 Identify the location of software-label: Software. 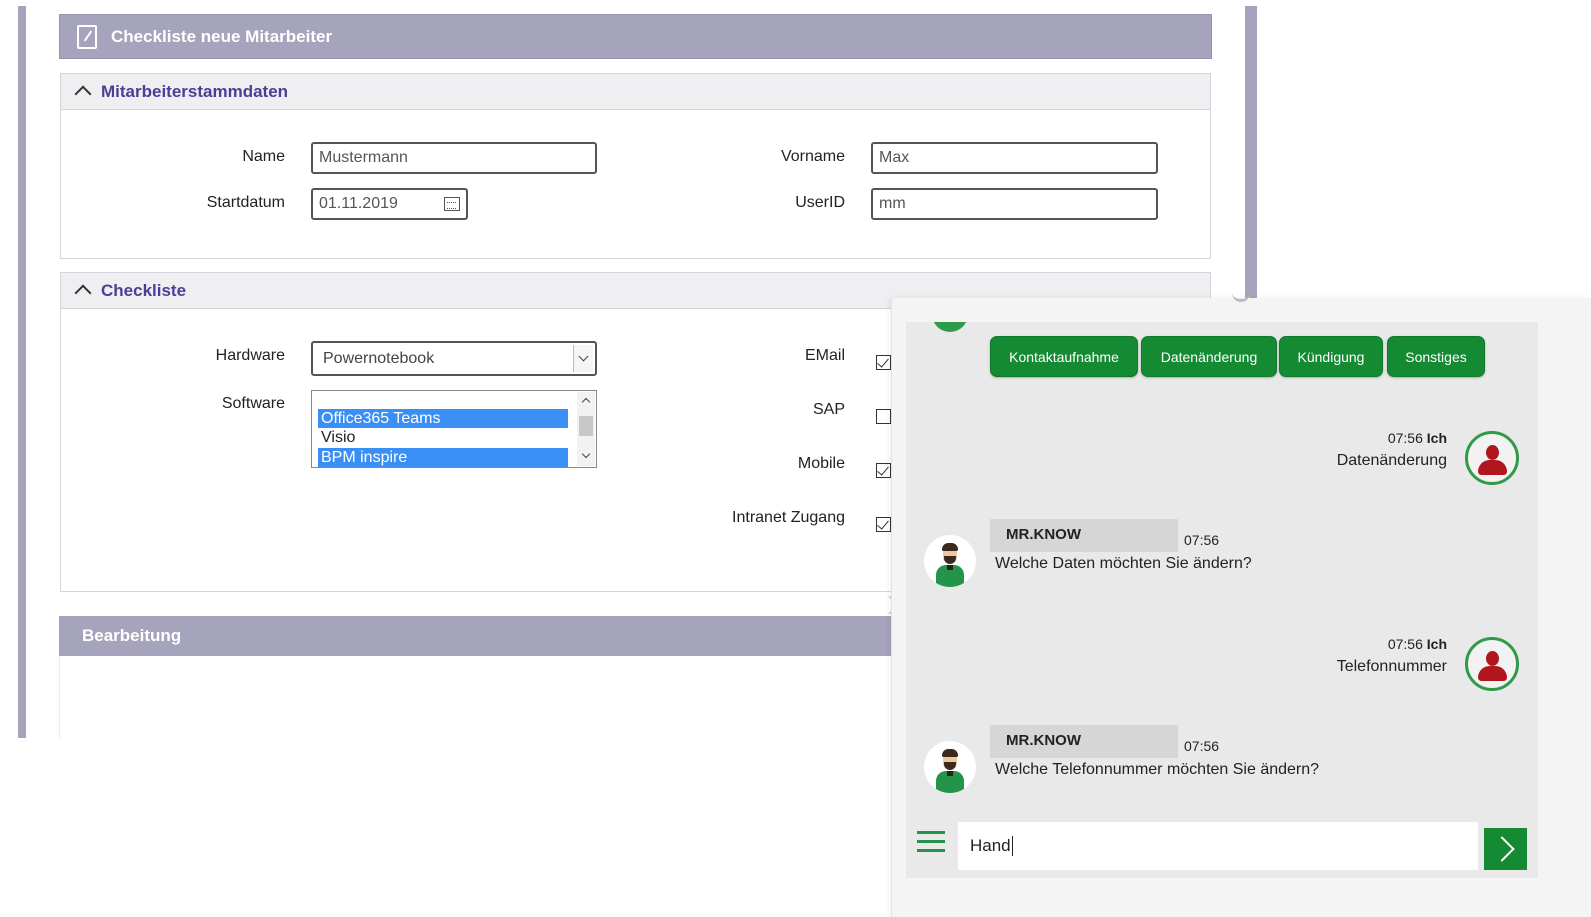
(253, 403).